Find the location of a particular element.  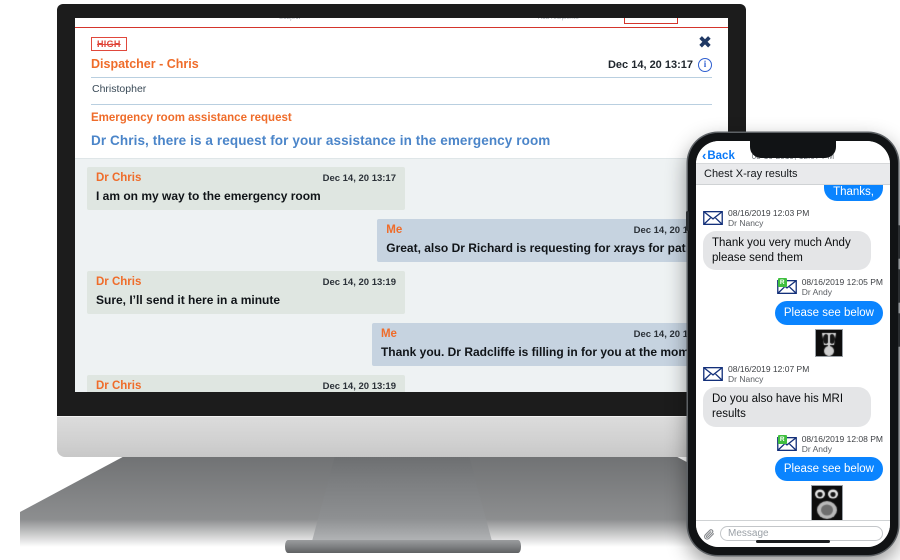

message-timestamp: 08/16/2019 12:08 PM is located at coordinates (842, 438).